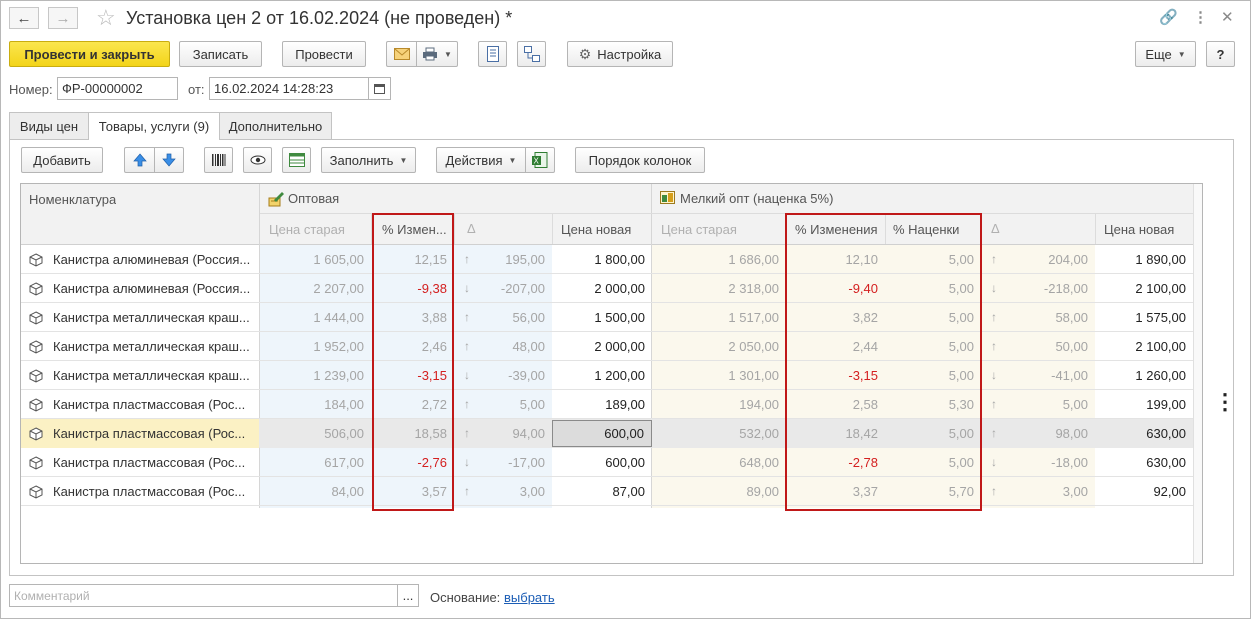  What do you see at coordinates (835, 375) in the screenshot?
I see `cell-r-pct-change: -3,15` at bounding box center [835, 375].